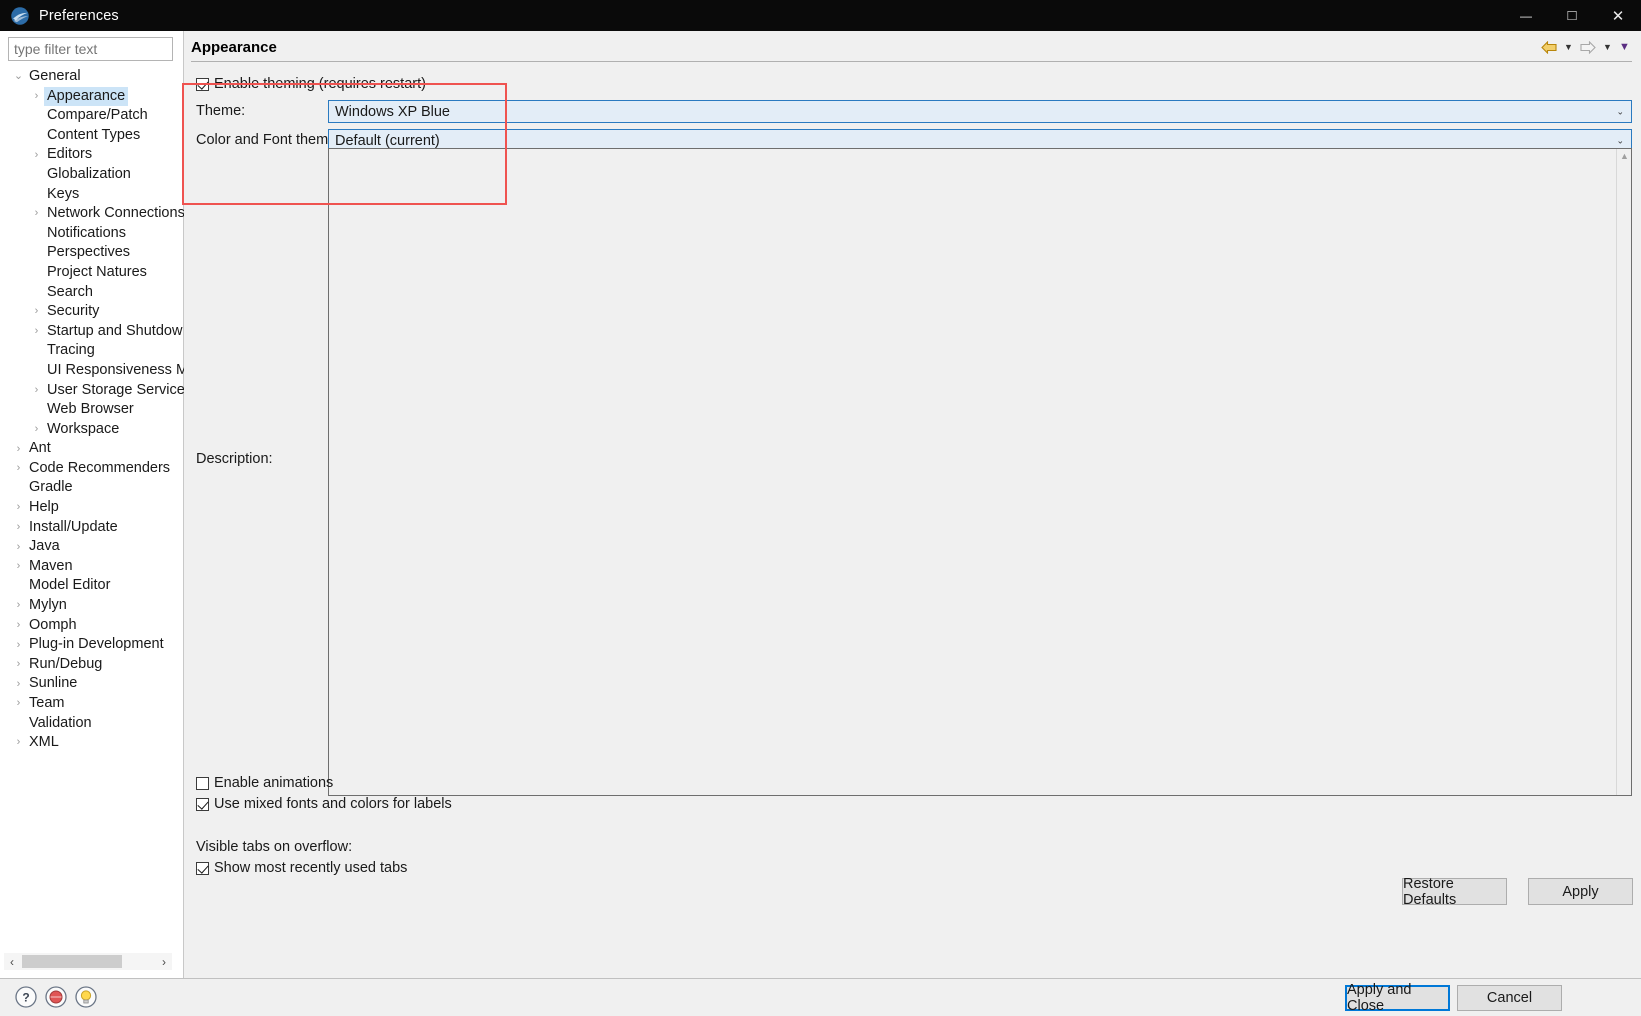 The image size is (1641, 1016). I want to click on scroll-left-icon: ‹, so click(12, 962).